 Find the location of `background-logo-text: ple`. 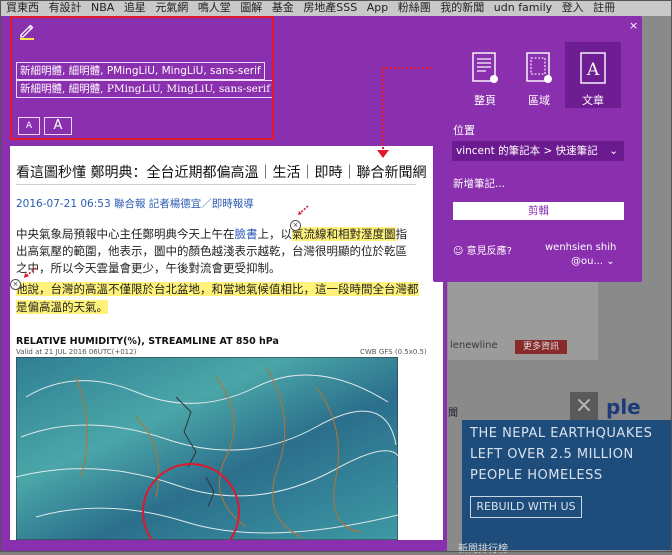

background-logo-text: ple is located at coordinates (623, 407).